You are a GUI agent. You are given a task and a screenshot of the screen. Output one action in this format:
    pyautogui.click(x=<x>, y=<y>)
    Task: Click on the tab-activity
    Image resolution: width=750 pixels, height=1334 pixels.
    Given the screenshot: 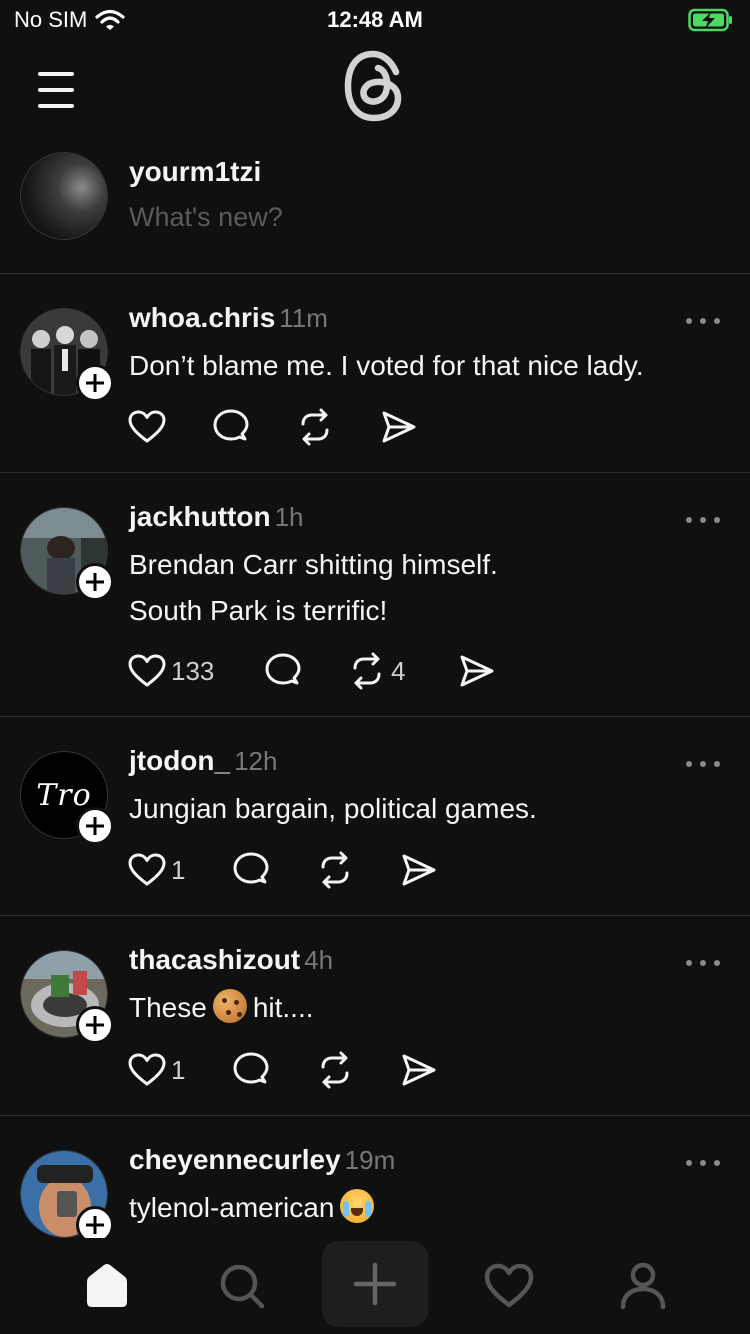 What is the action you would take?
    pyautogui.click(x=509, y=1286)
    